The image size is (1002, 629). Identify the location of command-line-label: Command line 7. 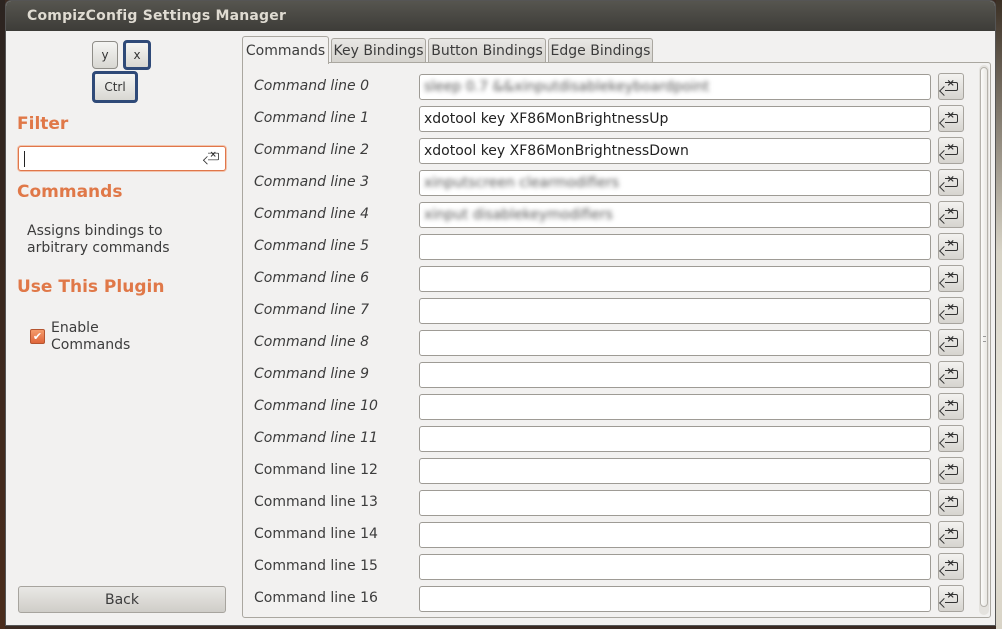
(312, 310).